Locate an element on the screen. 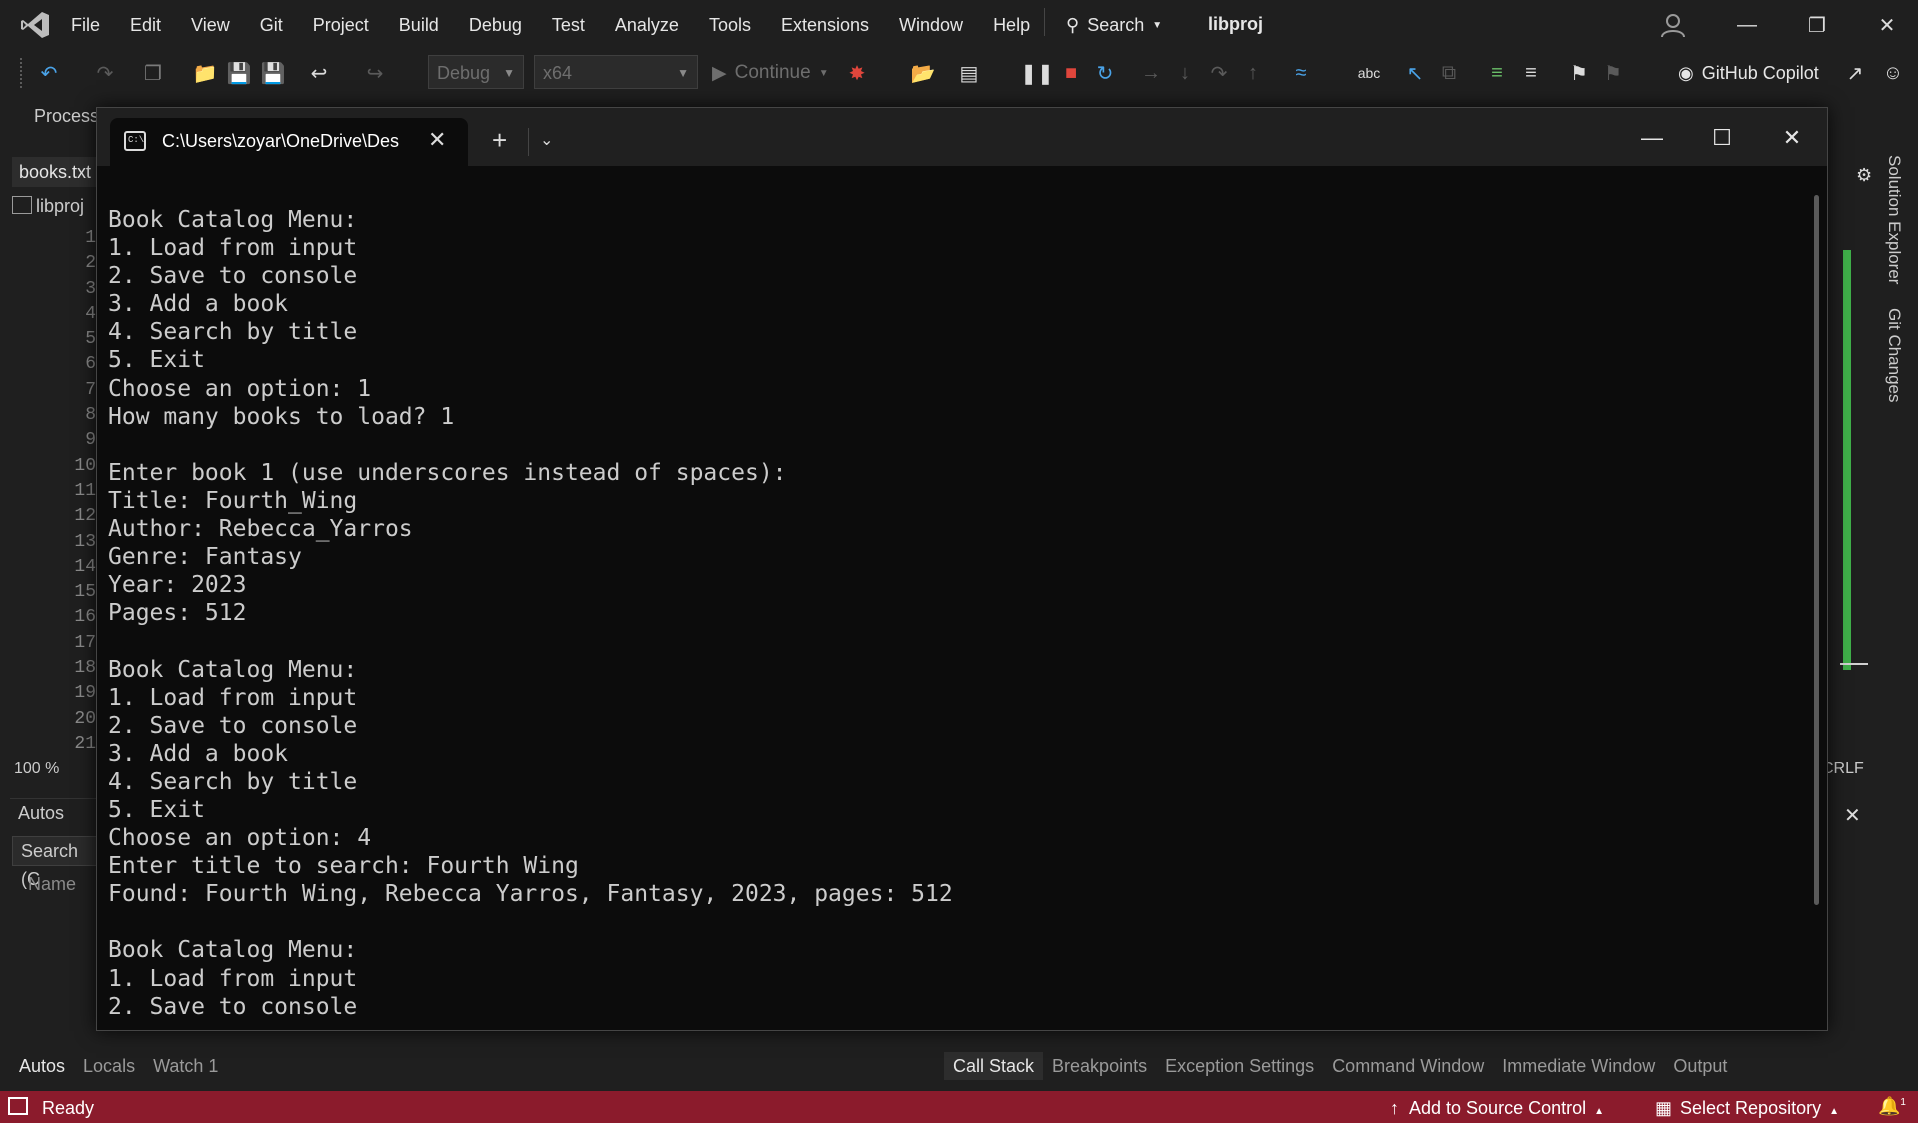  project-icon is located at coordinates (22, 205).